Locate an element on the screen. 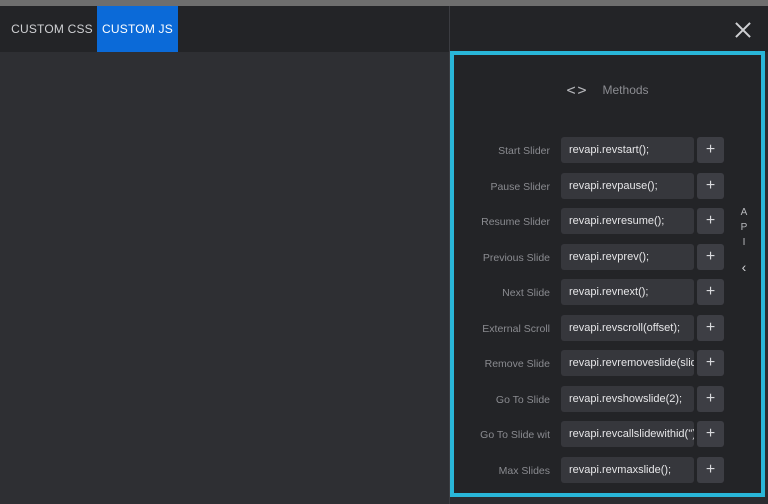 Image resolution: width=768 pixels, height=504 pixels. method-row: Max Slides revapi.revmaxslide(); + is located at coordinates (607, 471).